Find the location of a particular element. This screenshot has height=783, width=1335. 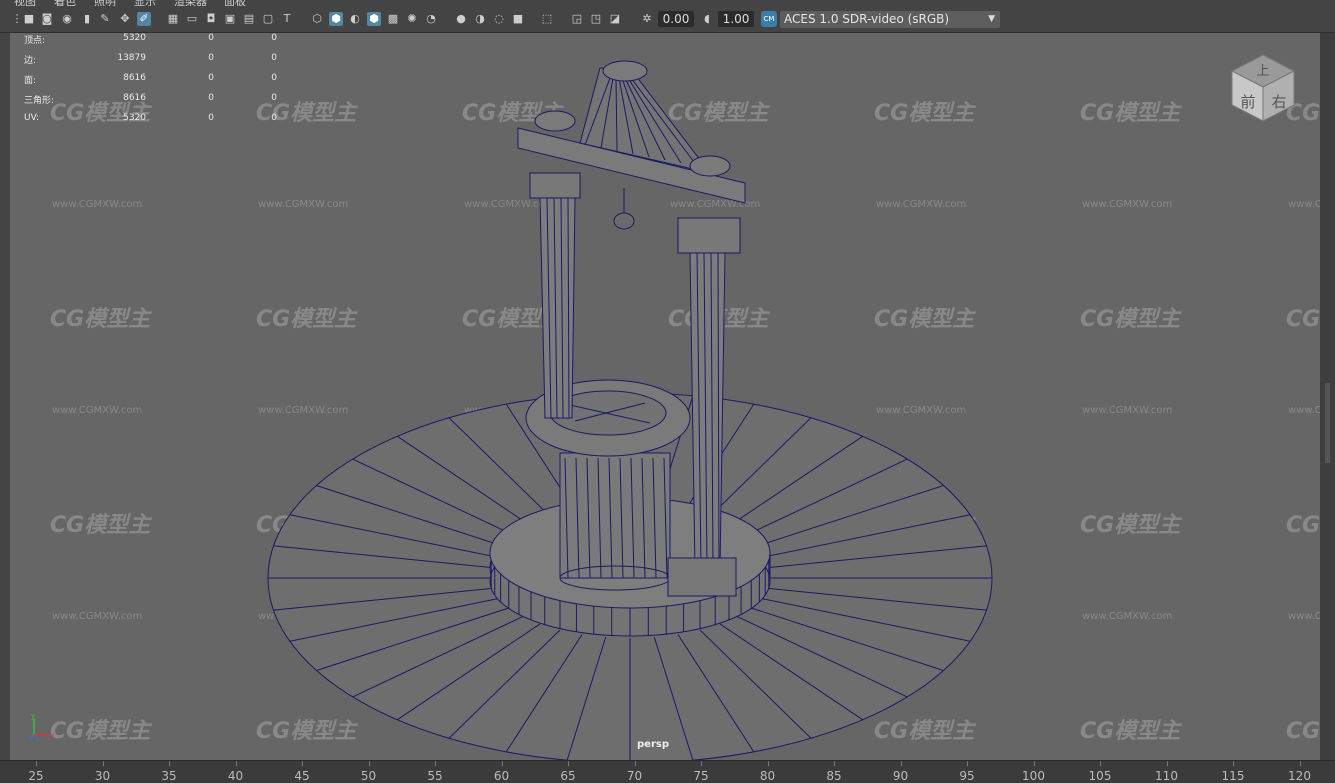

hud-row: 三角形: 8616 0 0 is located at coordinates (154, 99).